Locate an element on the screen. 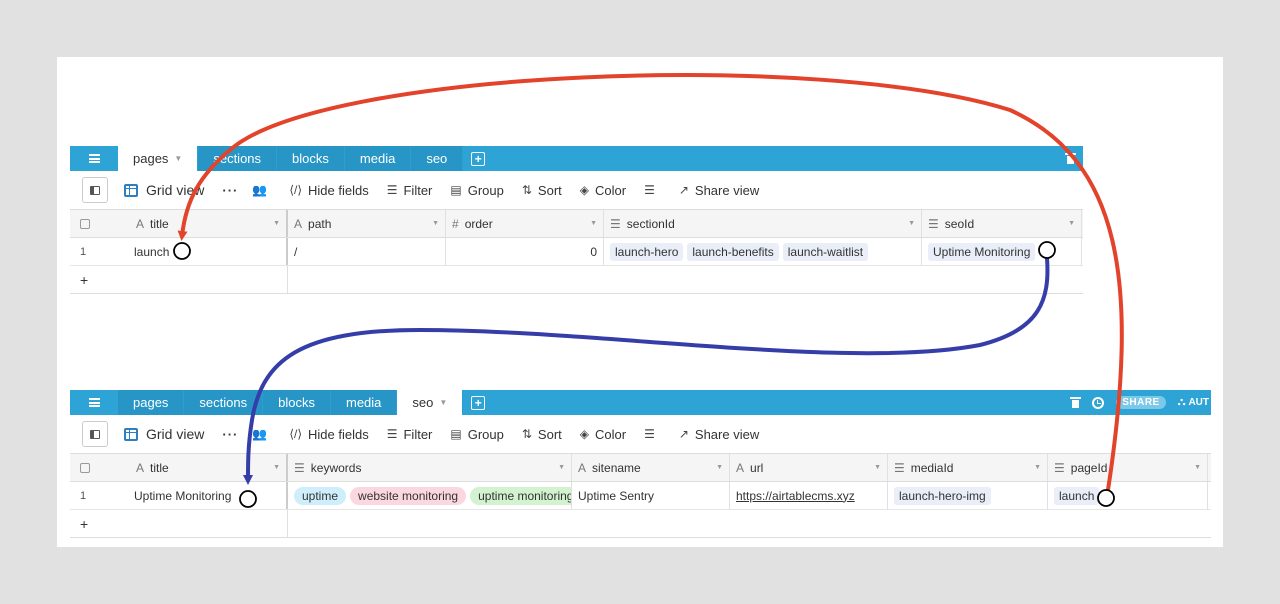 This screenshot has height=604, width=1280. column-header-sectionid: ☰ sectionId ▼ is located at coordinates (763, 223).